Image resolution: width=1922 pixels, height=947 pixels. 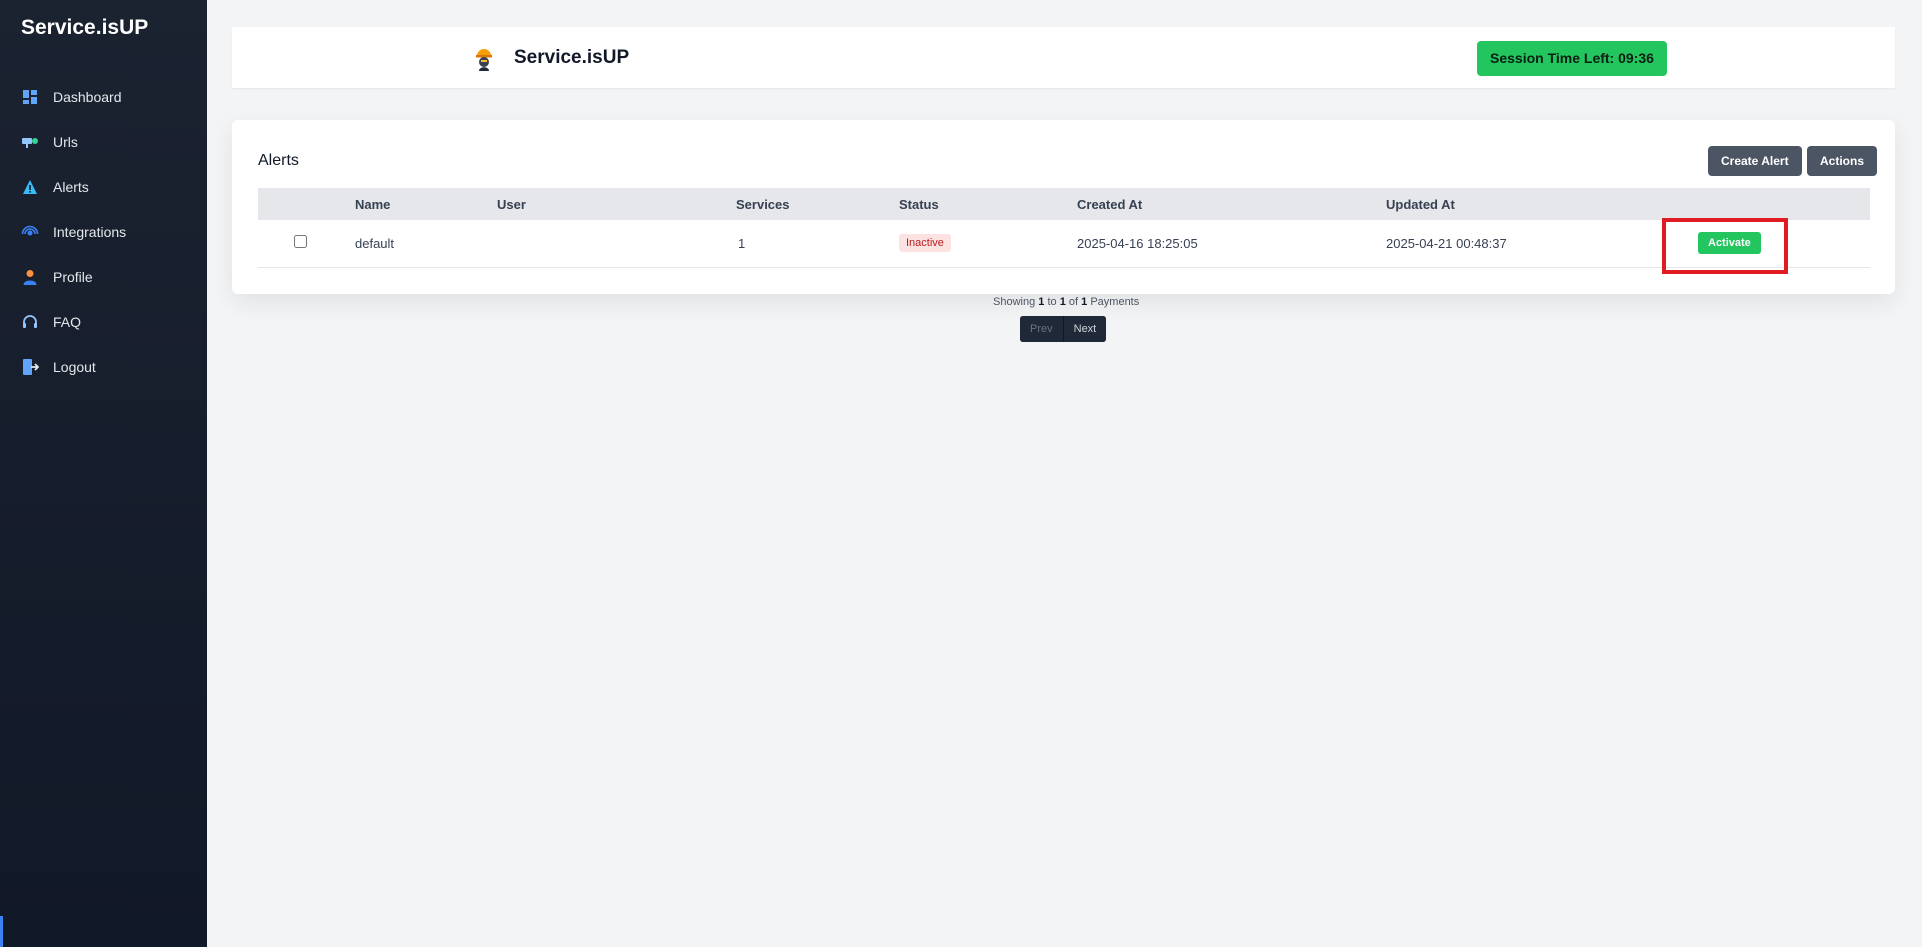 What do you see at coordinates (1063, 57) in the screenshot?
I see `topbar: Service.isUP Session Time Left: 09:36` at bounding box center [1063, 57].